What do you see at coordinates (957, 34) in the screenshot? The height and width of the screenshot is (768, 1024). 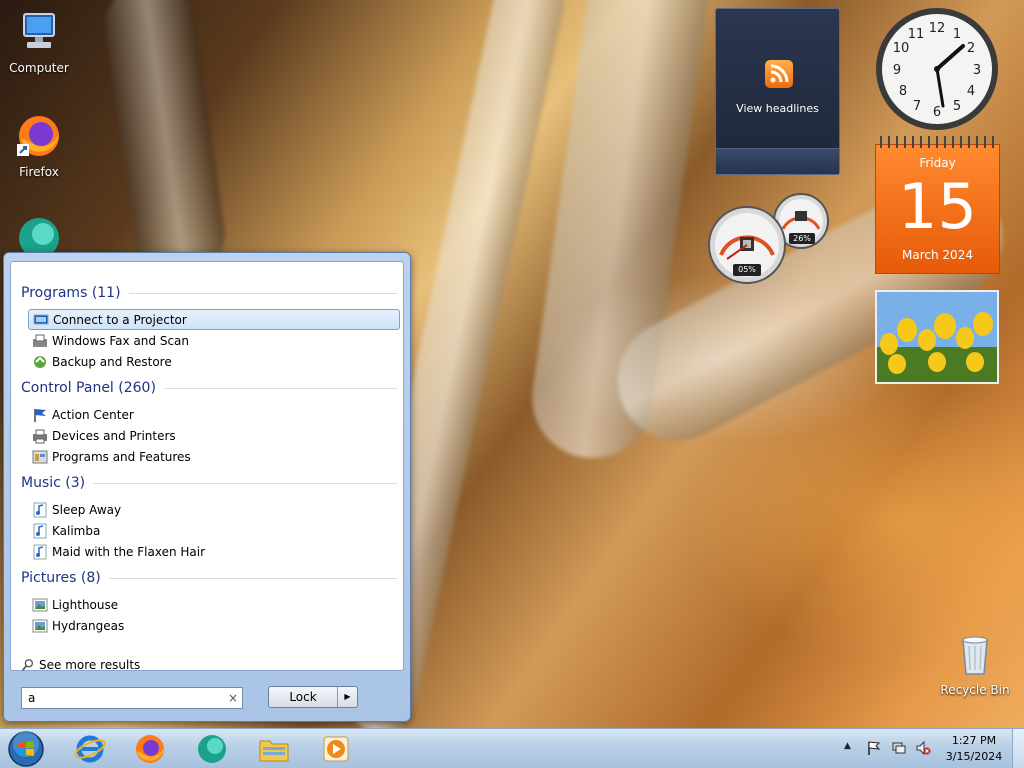 I see `svg-text: 1` at bounding box center [957, 34].